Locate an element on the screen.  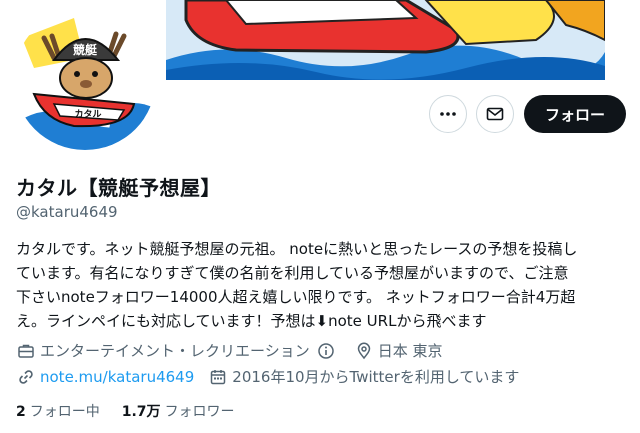
url-item: note.mu/kataru4649 is located at coordinates (105, 377).